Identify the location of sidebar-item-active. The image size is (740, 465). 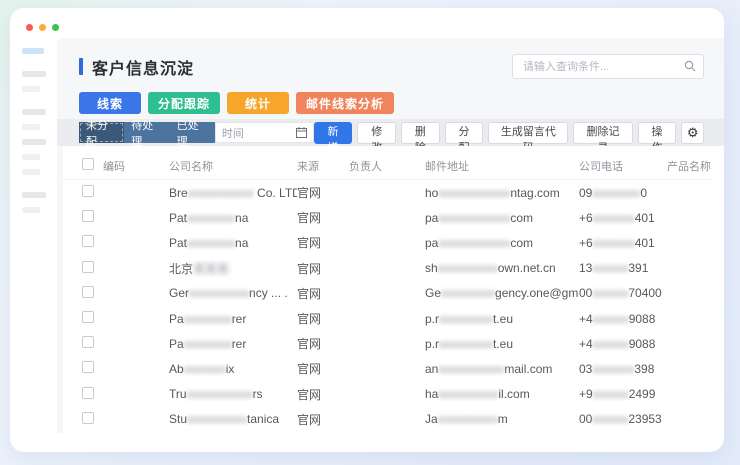
(33, 51).